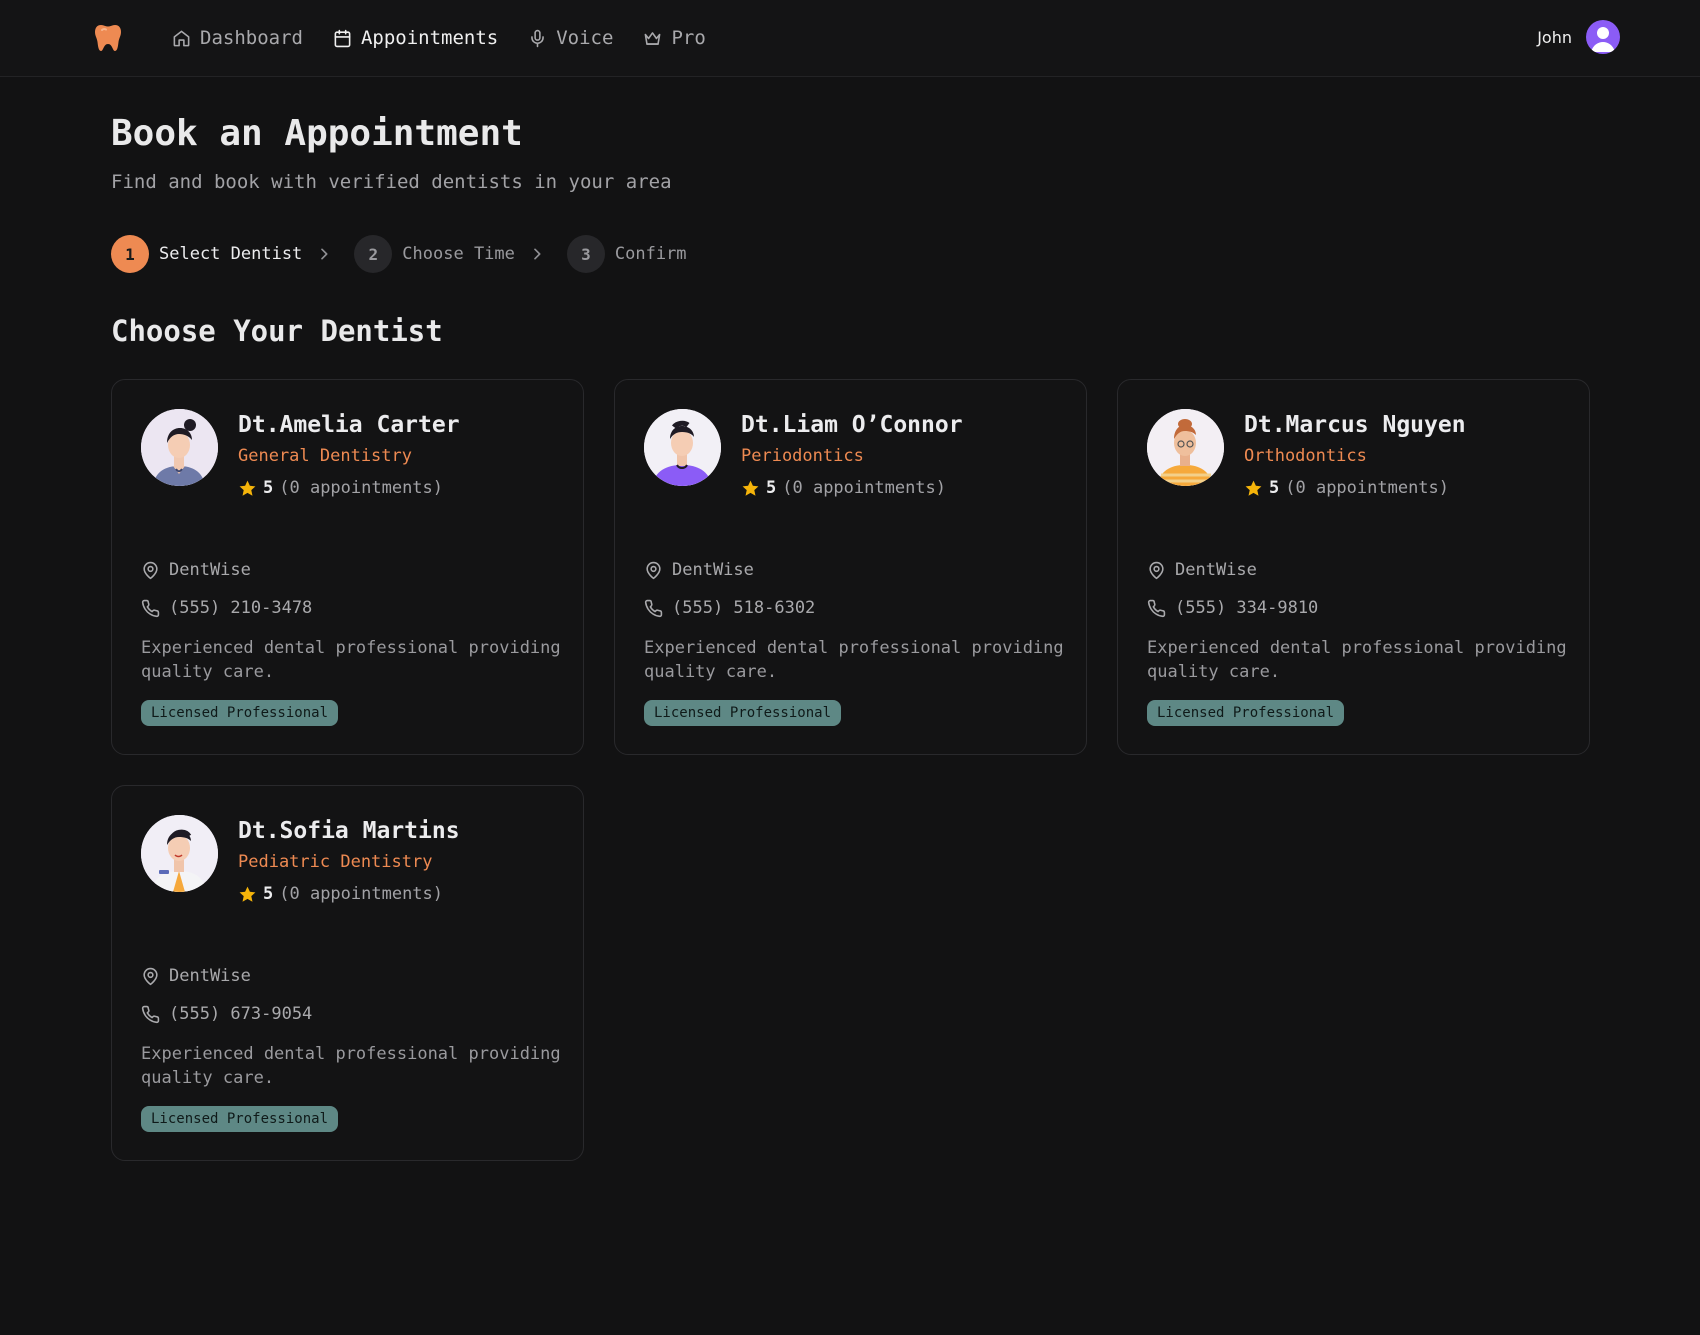  What do you see at coordinates (342, 38) in the screenshot?
I see `calendar-icon` at bounding box center [342, 38].